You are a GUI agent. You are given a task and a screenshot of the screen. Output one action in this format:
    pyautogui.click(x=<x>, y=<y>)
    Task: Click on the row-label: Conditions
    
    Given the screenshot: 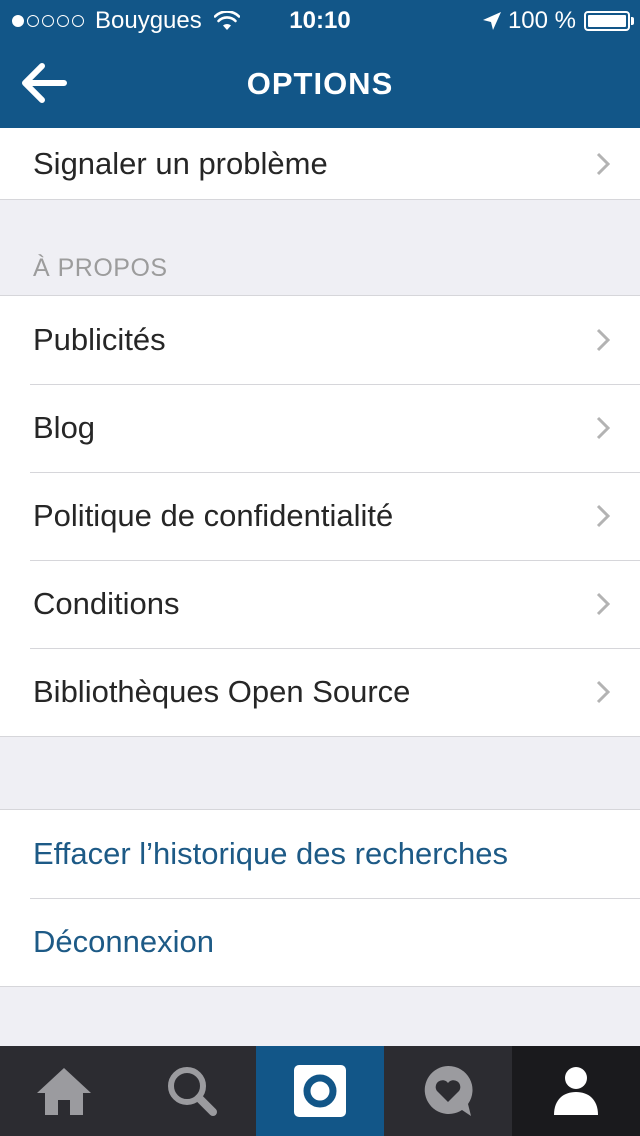 What is the action you would take?
    pyautogui.click(x=106, y=603)
    